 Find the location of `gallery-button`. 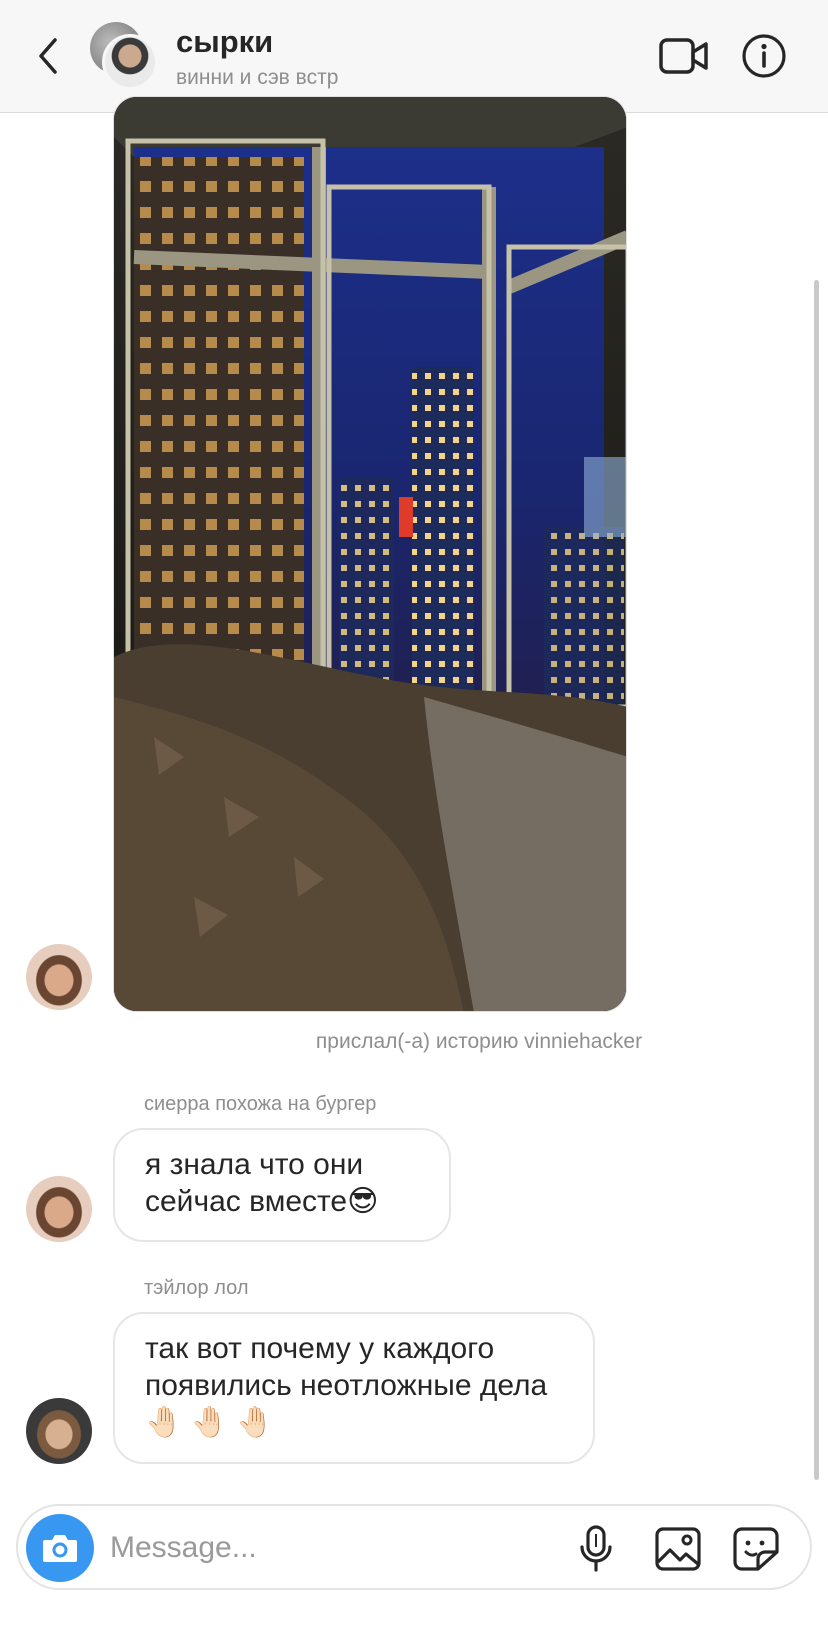

gallery-button is located at coordinates (678, 1549).